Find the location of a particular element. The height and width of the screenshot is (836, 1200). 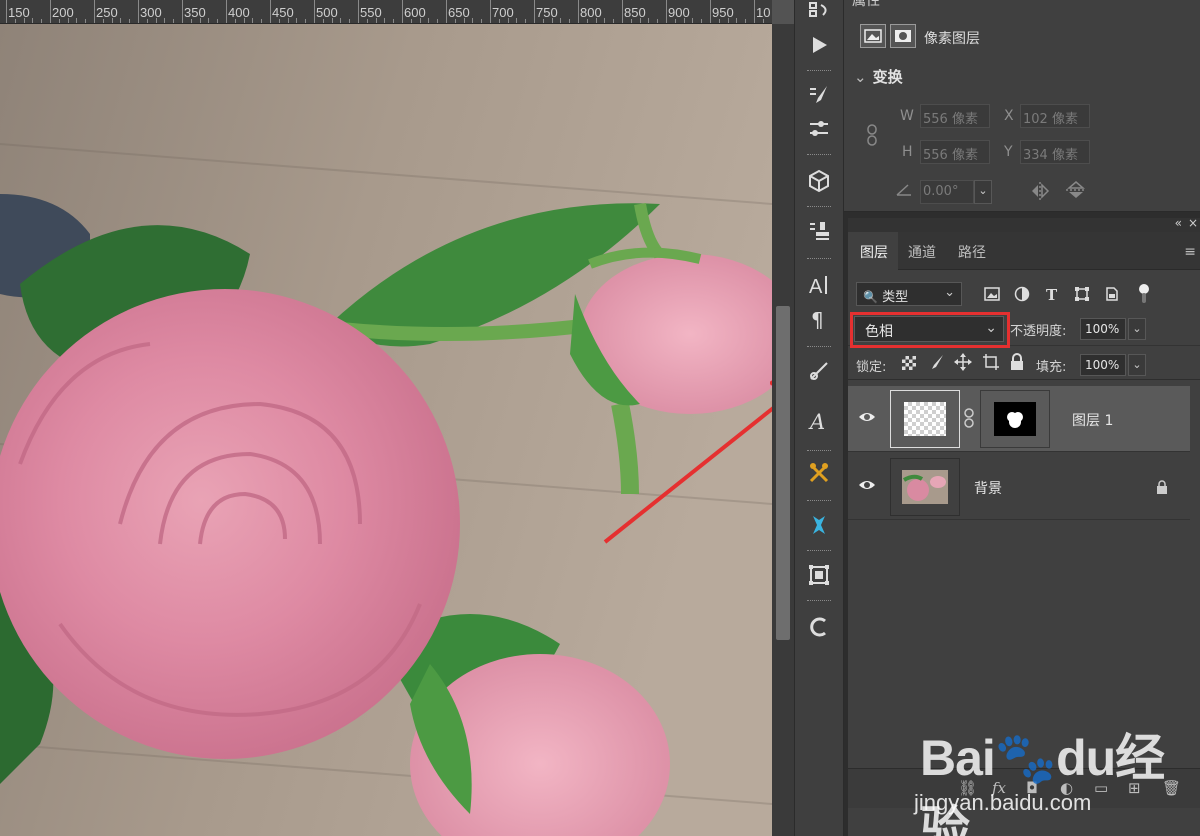

ruler-label: 350 is located at coordinates (195, 12).